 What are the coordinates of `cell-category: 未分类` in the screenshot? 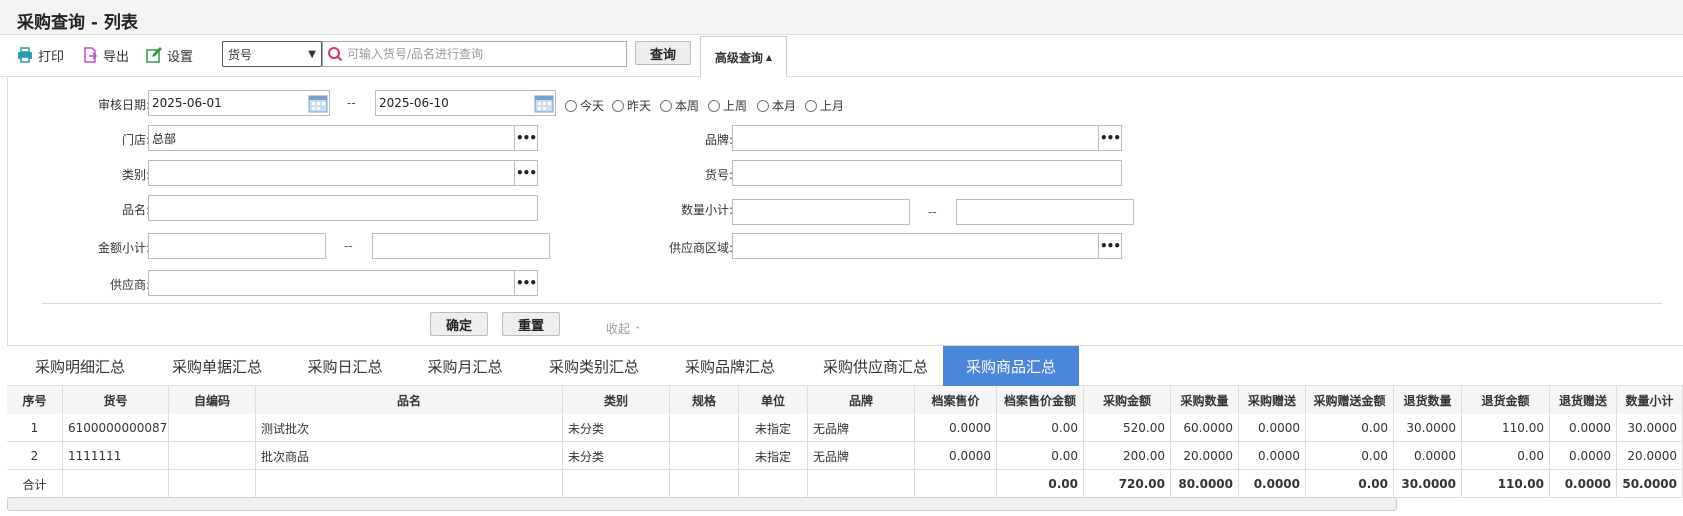 It's located at (616, 456).